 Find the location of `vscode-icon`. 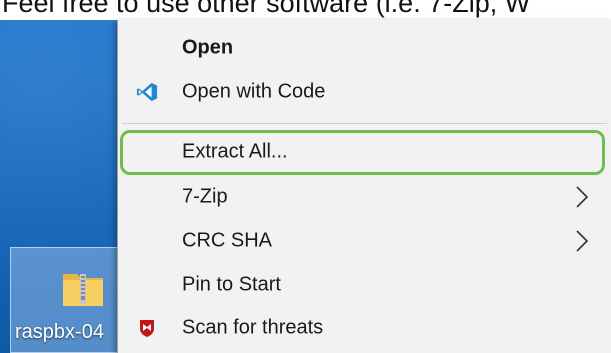

vscode-icon is located at coordinates (147, 92).